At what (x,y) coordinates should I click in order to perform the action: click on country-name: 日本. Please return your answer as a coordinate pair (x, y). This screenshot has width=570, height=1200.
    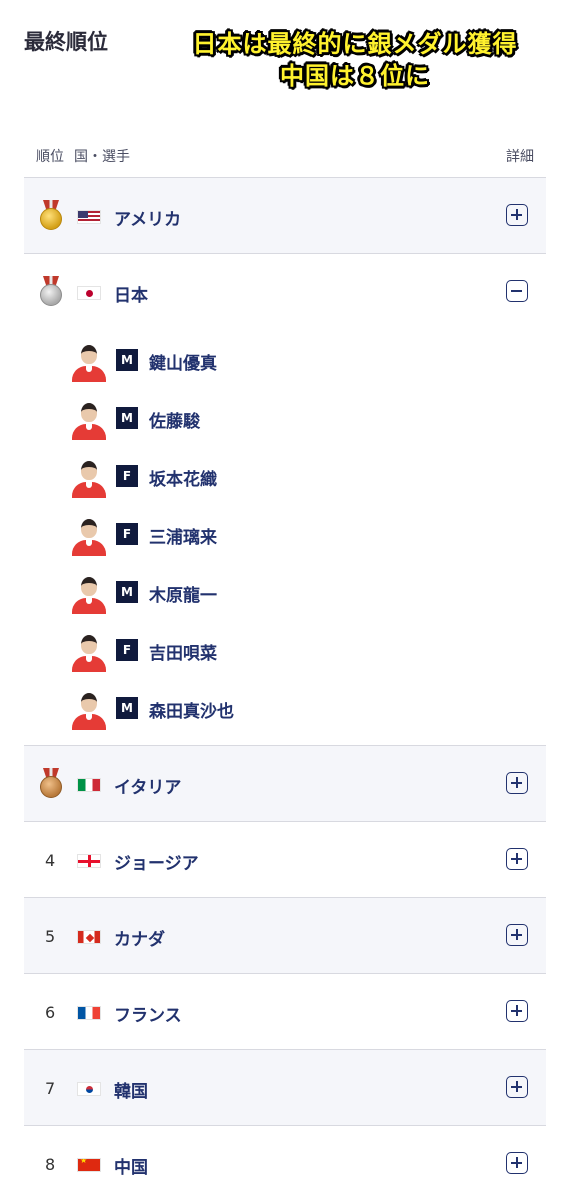
    Looking at the image, I should click on (131, 293).